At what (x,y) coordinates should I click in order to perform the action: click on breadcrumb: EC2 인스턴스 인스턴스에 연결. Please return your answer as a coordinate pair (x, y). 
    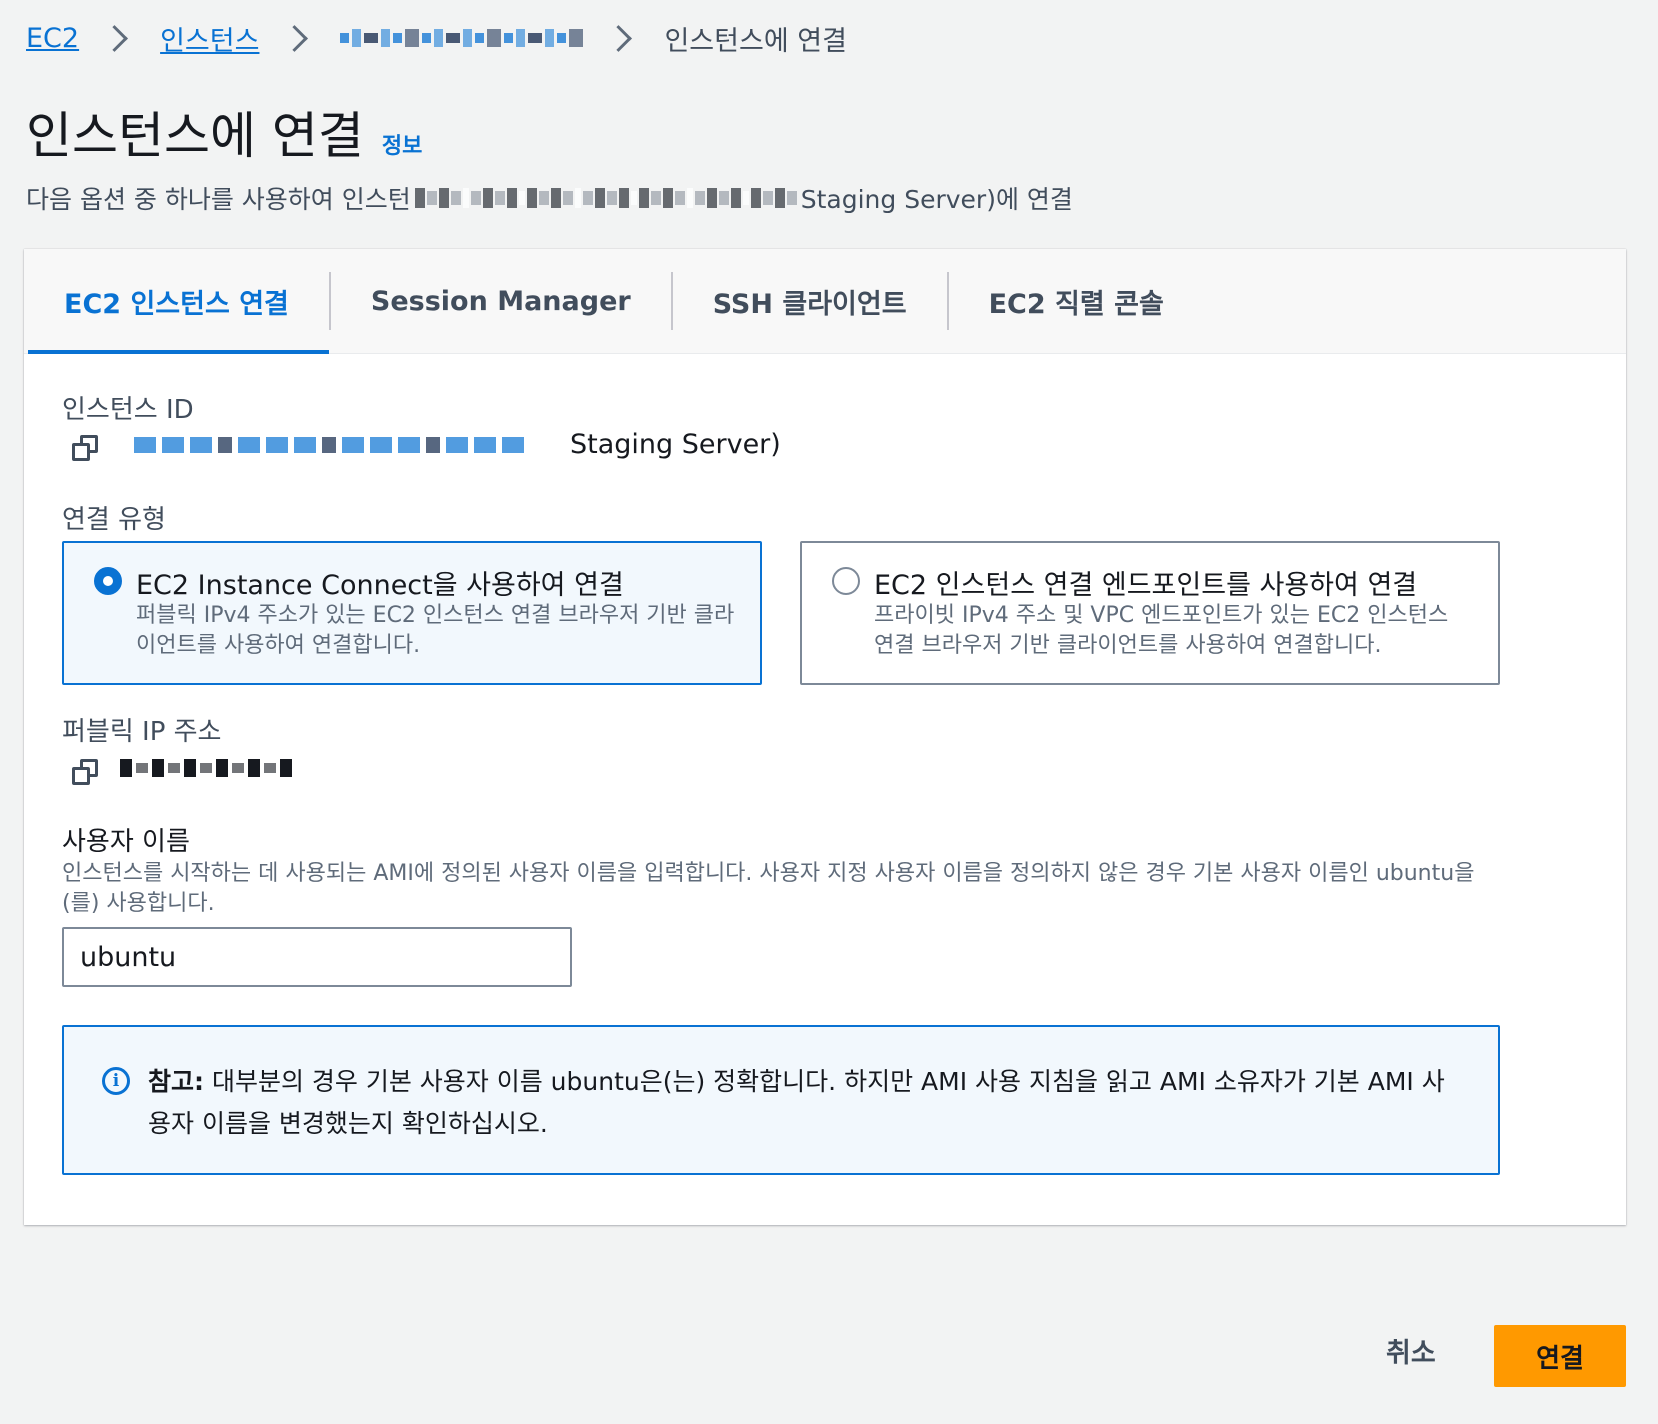
    Looking at the image, I should click on (436, 38).